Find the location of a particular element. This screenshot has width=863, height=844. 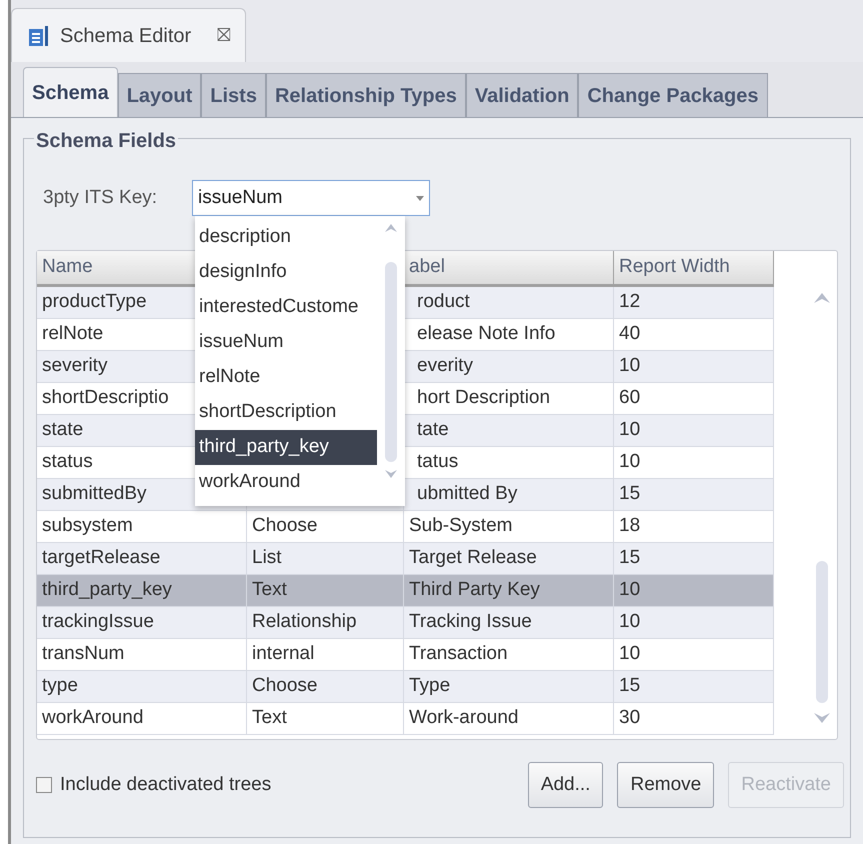

editor-tab-title: Schema Editor is located at coordinates (126, 36).